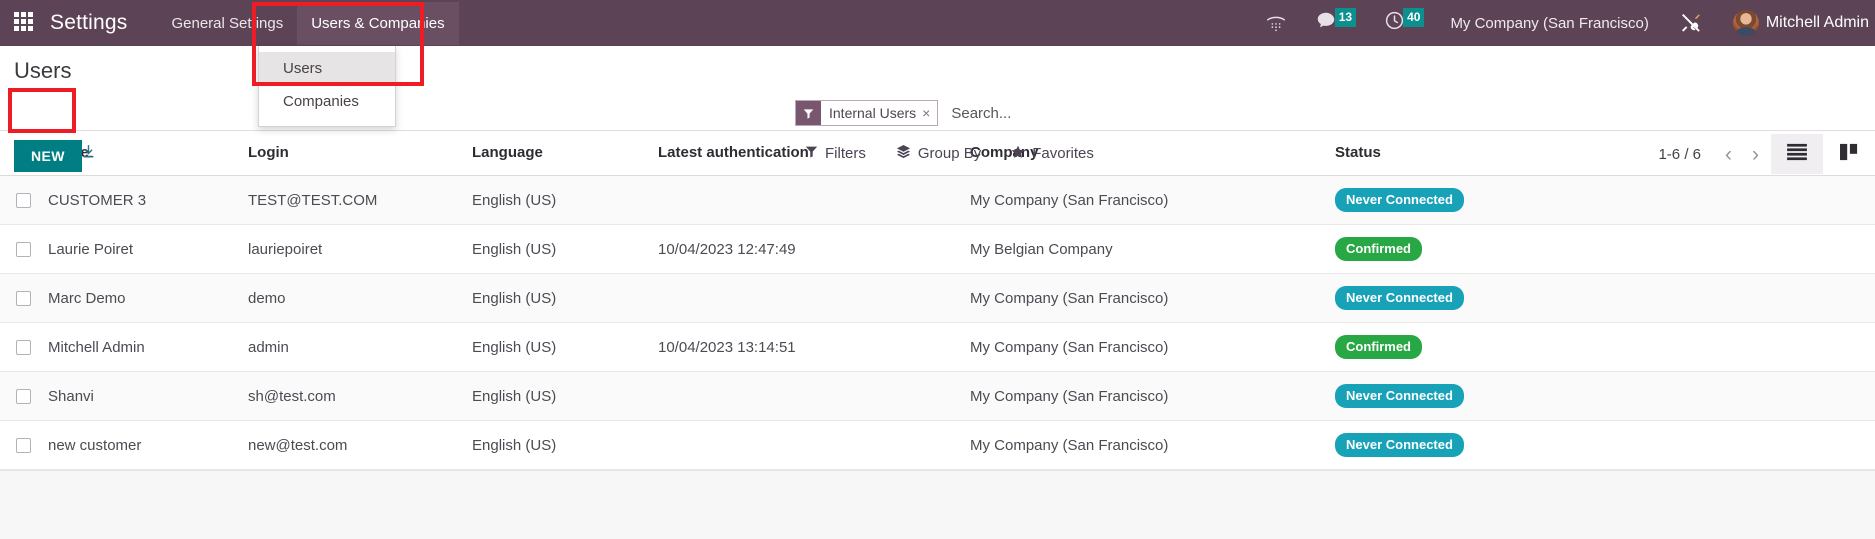 This screenshot has width=1875, height=539. Describe the element at coordinates (1549, 23) in the screenshot. I see `active-company-label: My Company (San Francisco)` at that location.